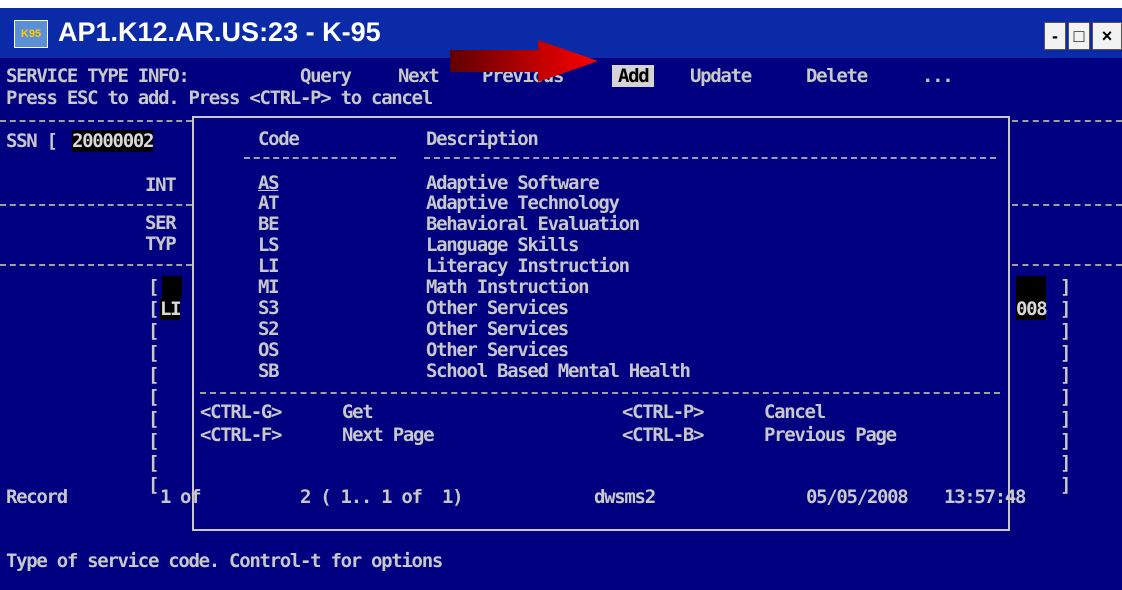 Image resolution: width=1122 pixels, height=590 pixels. Describe the element at coordinates (269, 224) in the screenshot. I see `code-item: BE` at that location.